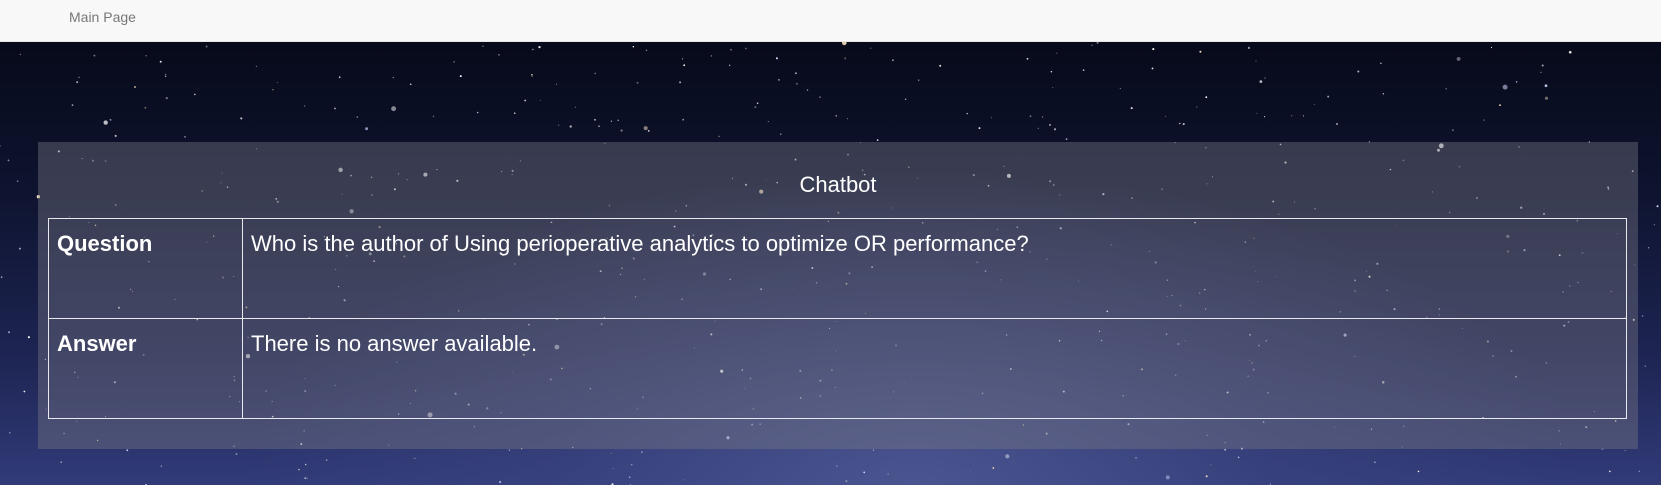 This screenshot has height=485, width=1661. What do you see at coordinates (145, 268) in the screenshot?
I see `question-label: Question` at bounding box center [145, 268].